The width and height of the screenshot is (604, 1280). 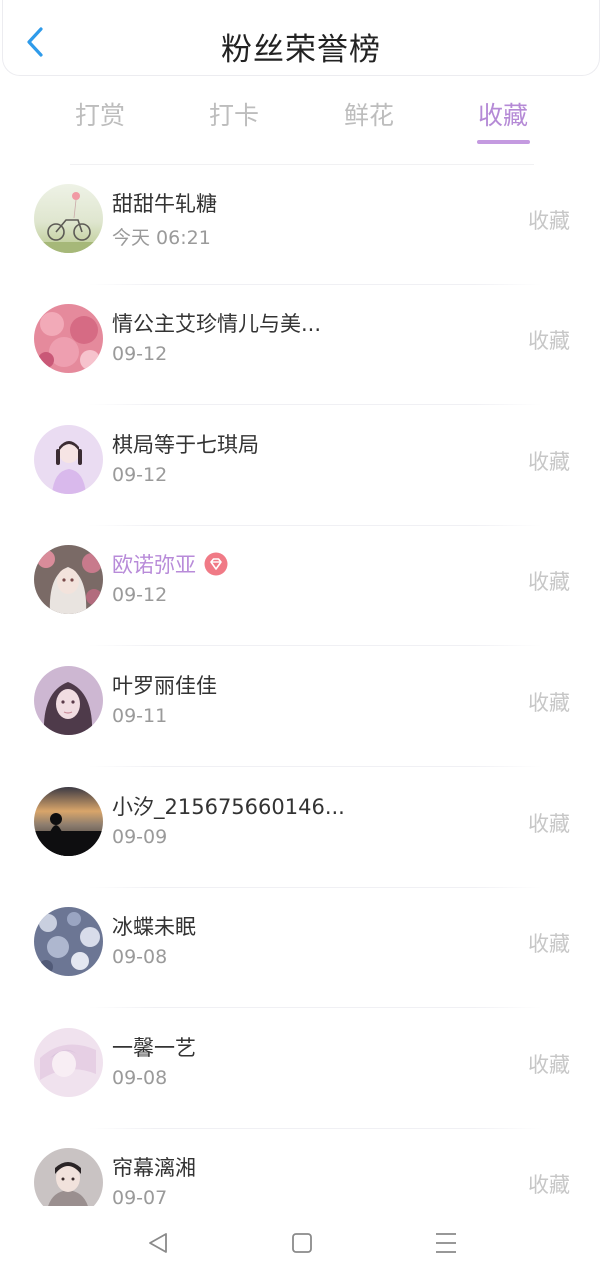 I want to click on page-title: 粉丝荣誉榜, so click(x=301, y=50).